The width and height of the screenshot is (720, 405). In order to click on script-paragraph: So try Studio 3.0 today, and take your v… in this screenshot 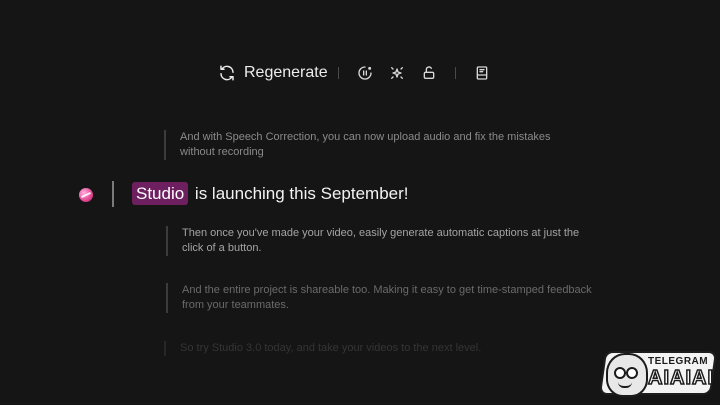, I will do `click(382, 348)`.